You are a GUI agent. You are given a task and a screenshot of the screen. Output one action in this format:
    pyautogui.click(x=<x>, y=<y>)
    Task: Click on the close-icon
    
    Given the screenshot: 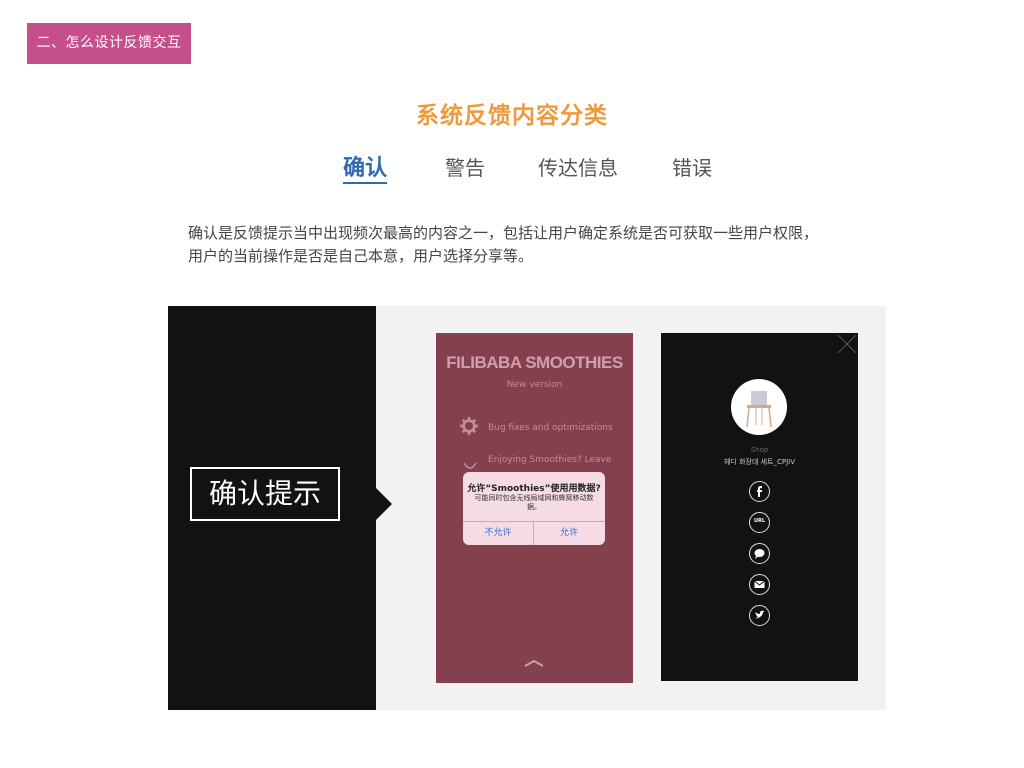 What is the action you would take?
    pyautogui.click(x=847, y=344)
    